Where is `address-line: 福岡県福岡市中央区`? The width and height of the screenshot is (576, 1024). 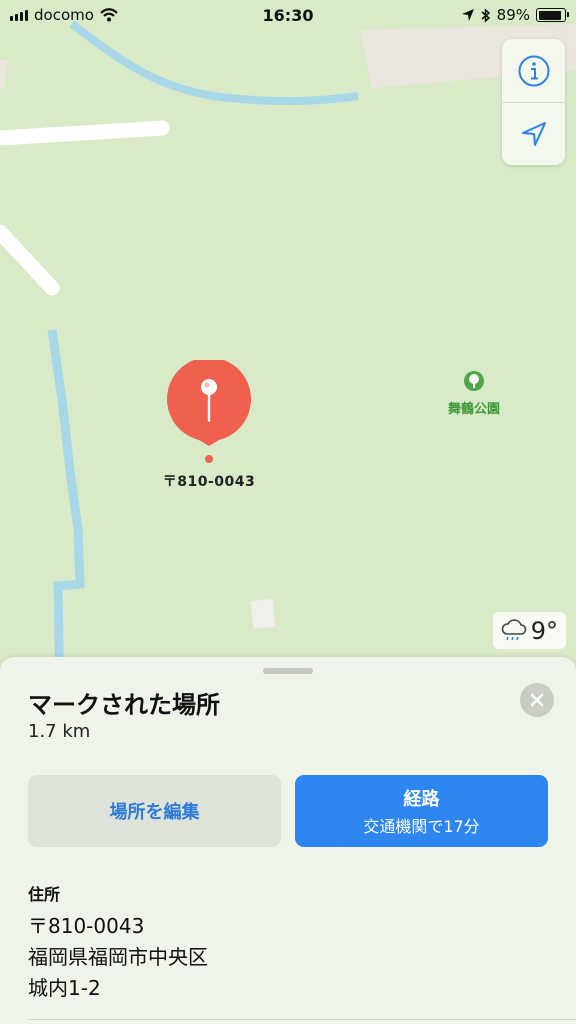 address-line: 福岡県福岡市中央区 is located at coordinates (118, 957).